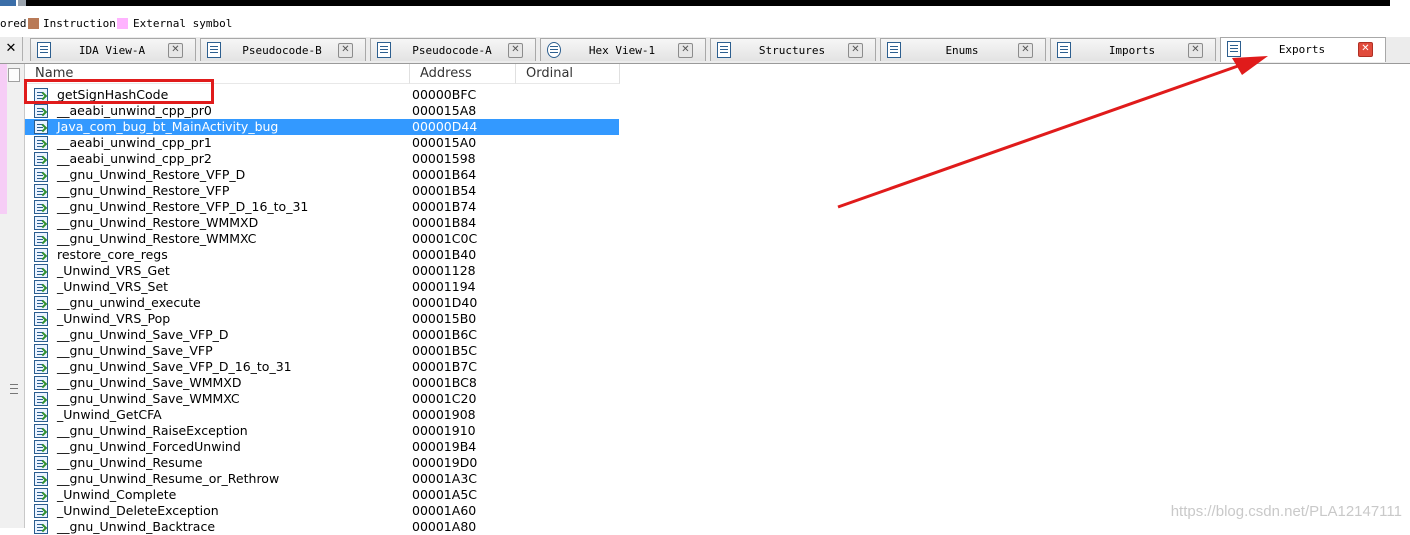  What do you see at coordinates (109, 414) in the screenshot?
I see `export-name: _Unwind_GetCFA` at bounding box center [109, 414].